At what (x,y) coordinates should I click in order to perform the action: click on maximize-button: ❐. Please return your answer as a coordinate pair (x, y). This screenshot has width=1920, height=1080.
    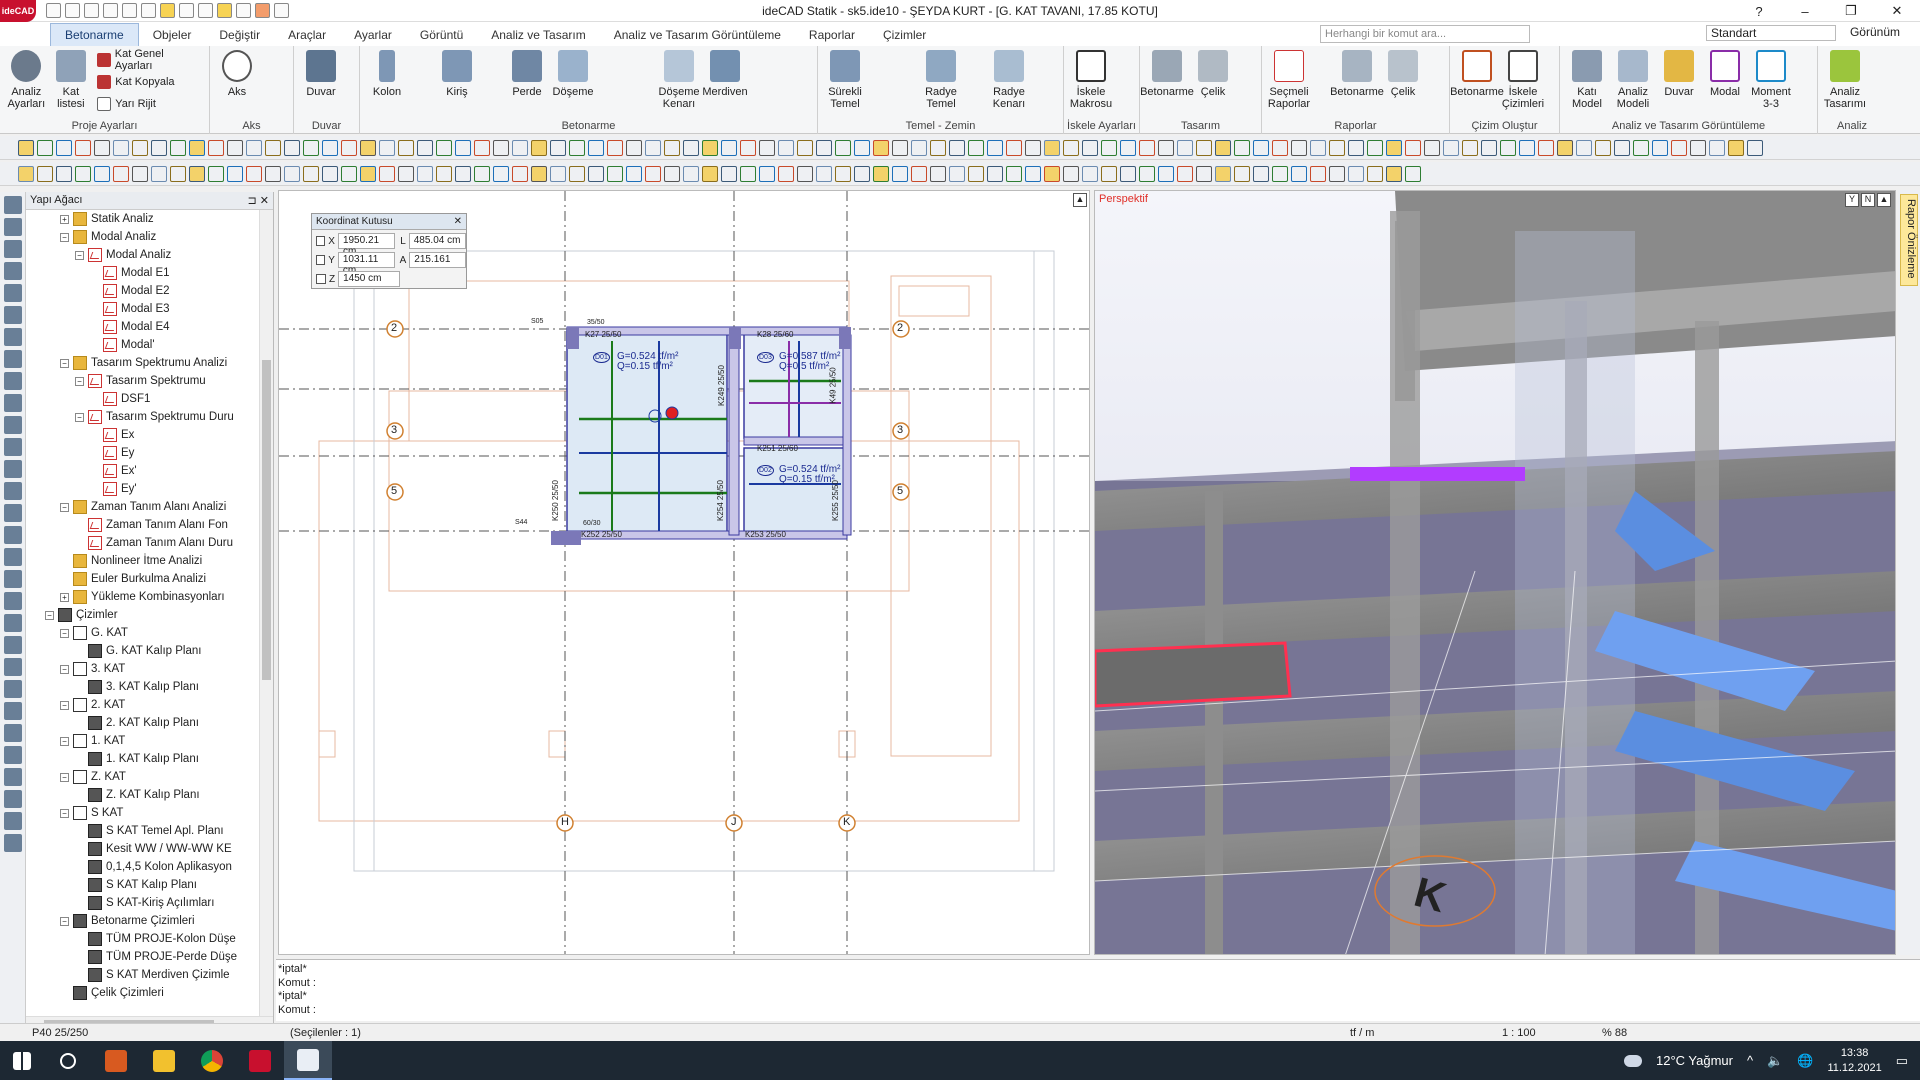
    Looking at the image, I should click on (1851, 11).